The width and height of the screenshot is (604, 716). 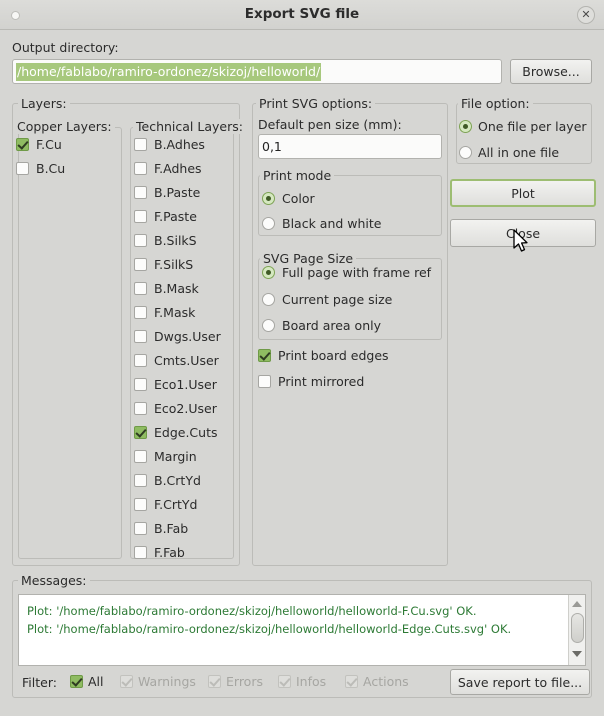 What do you see at coordinates (264, 381) in the screenshot?
I see `checkbox-print-mirrored` at bounding box center [264, 381].